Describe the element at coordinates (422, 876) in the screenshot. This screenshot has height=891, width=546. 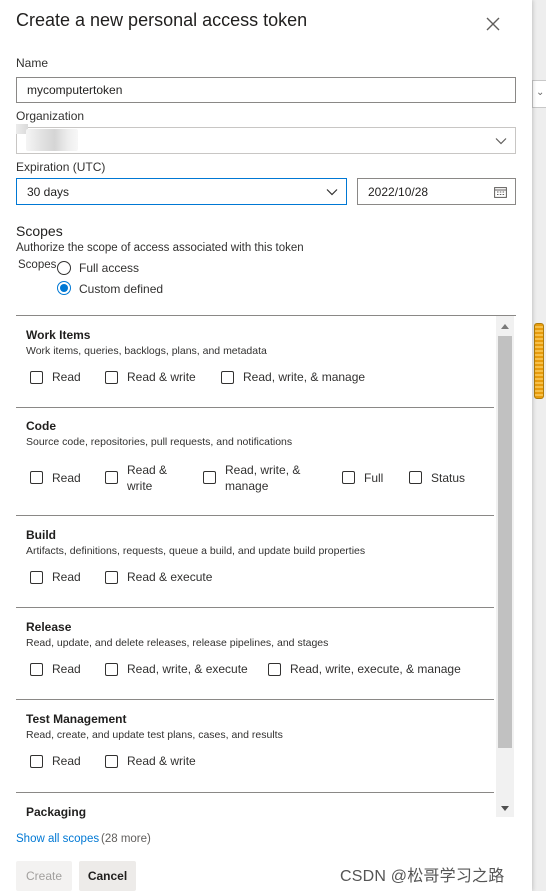
I see `watermark: CSDN @松哥学习之路` at that location.